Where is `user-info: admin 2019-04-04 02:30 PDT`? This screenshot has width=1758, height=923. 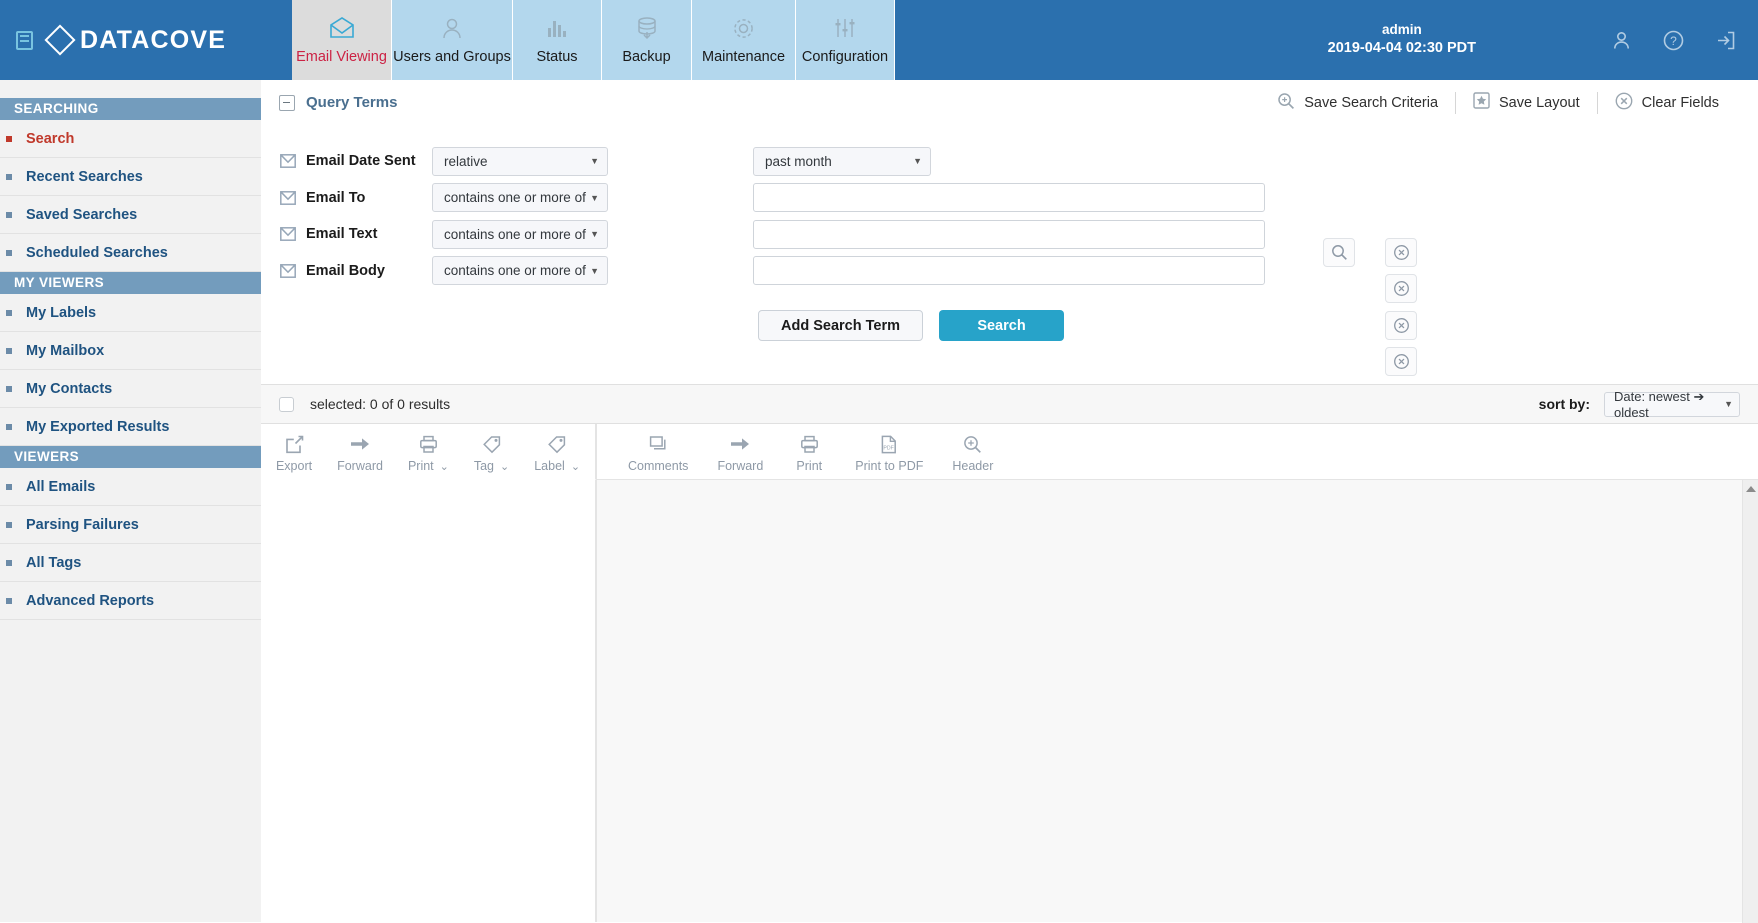
user-info: admin 2019-04-04 02:30 PDT is located at coordinates (1402, 40).